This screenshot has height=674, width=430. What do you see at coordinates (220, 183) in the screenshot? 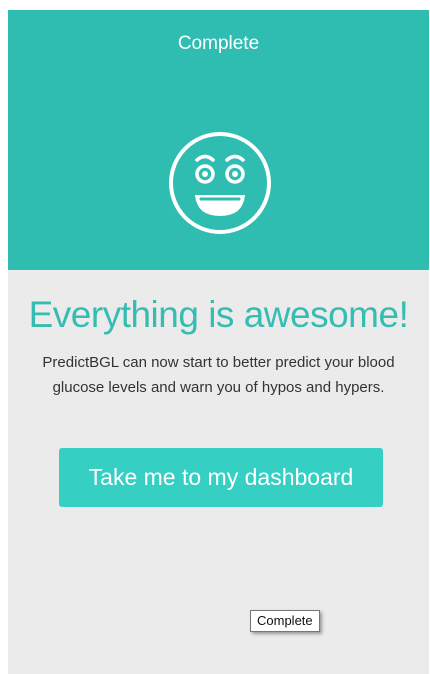
I see `smiling-face-icon` at bounding box center [220, 183].